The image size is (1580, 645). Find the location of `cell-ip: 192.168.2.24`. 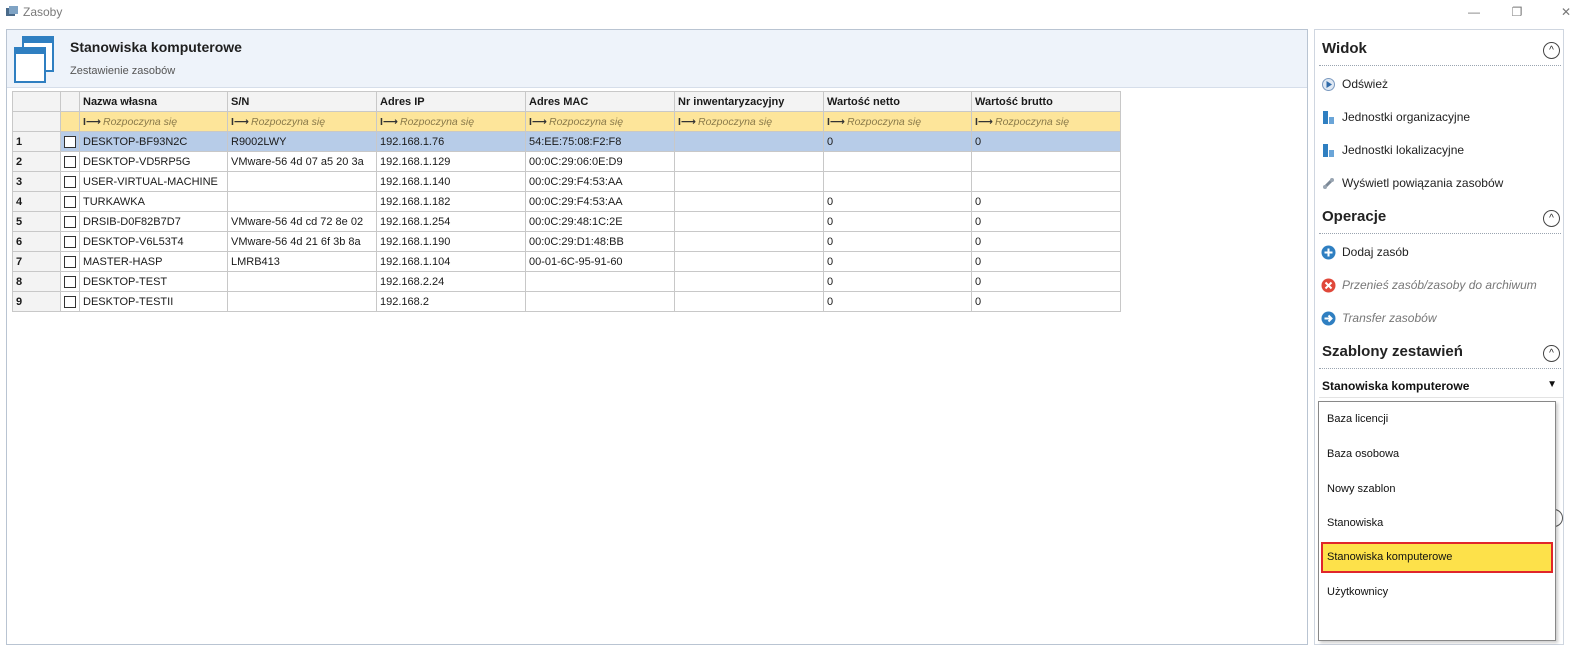

cell-ip: 192.168.2.24 is located at coordinates (451, 281).